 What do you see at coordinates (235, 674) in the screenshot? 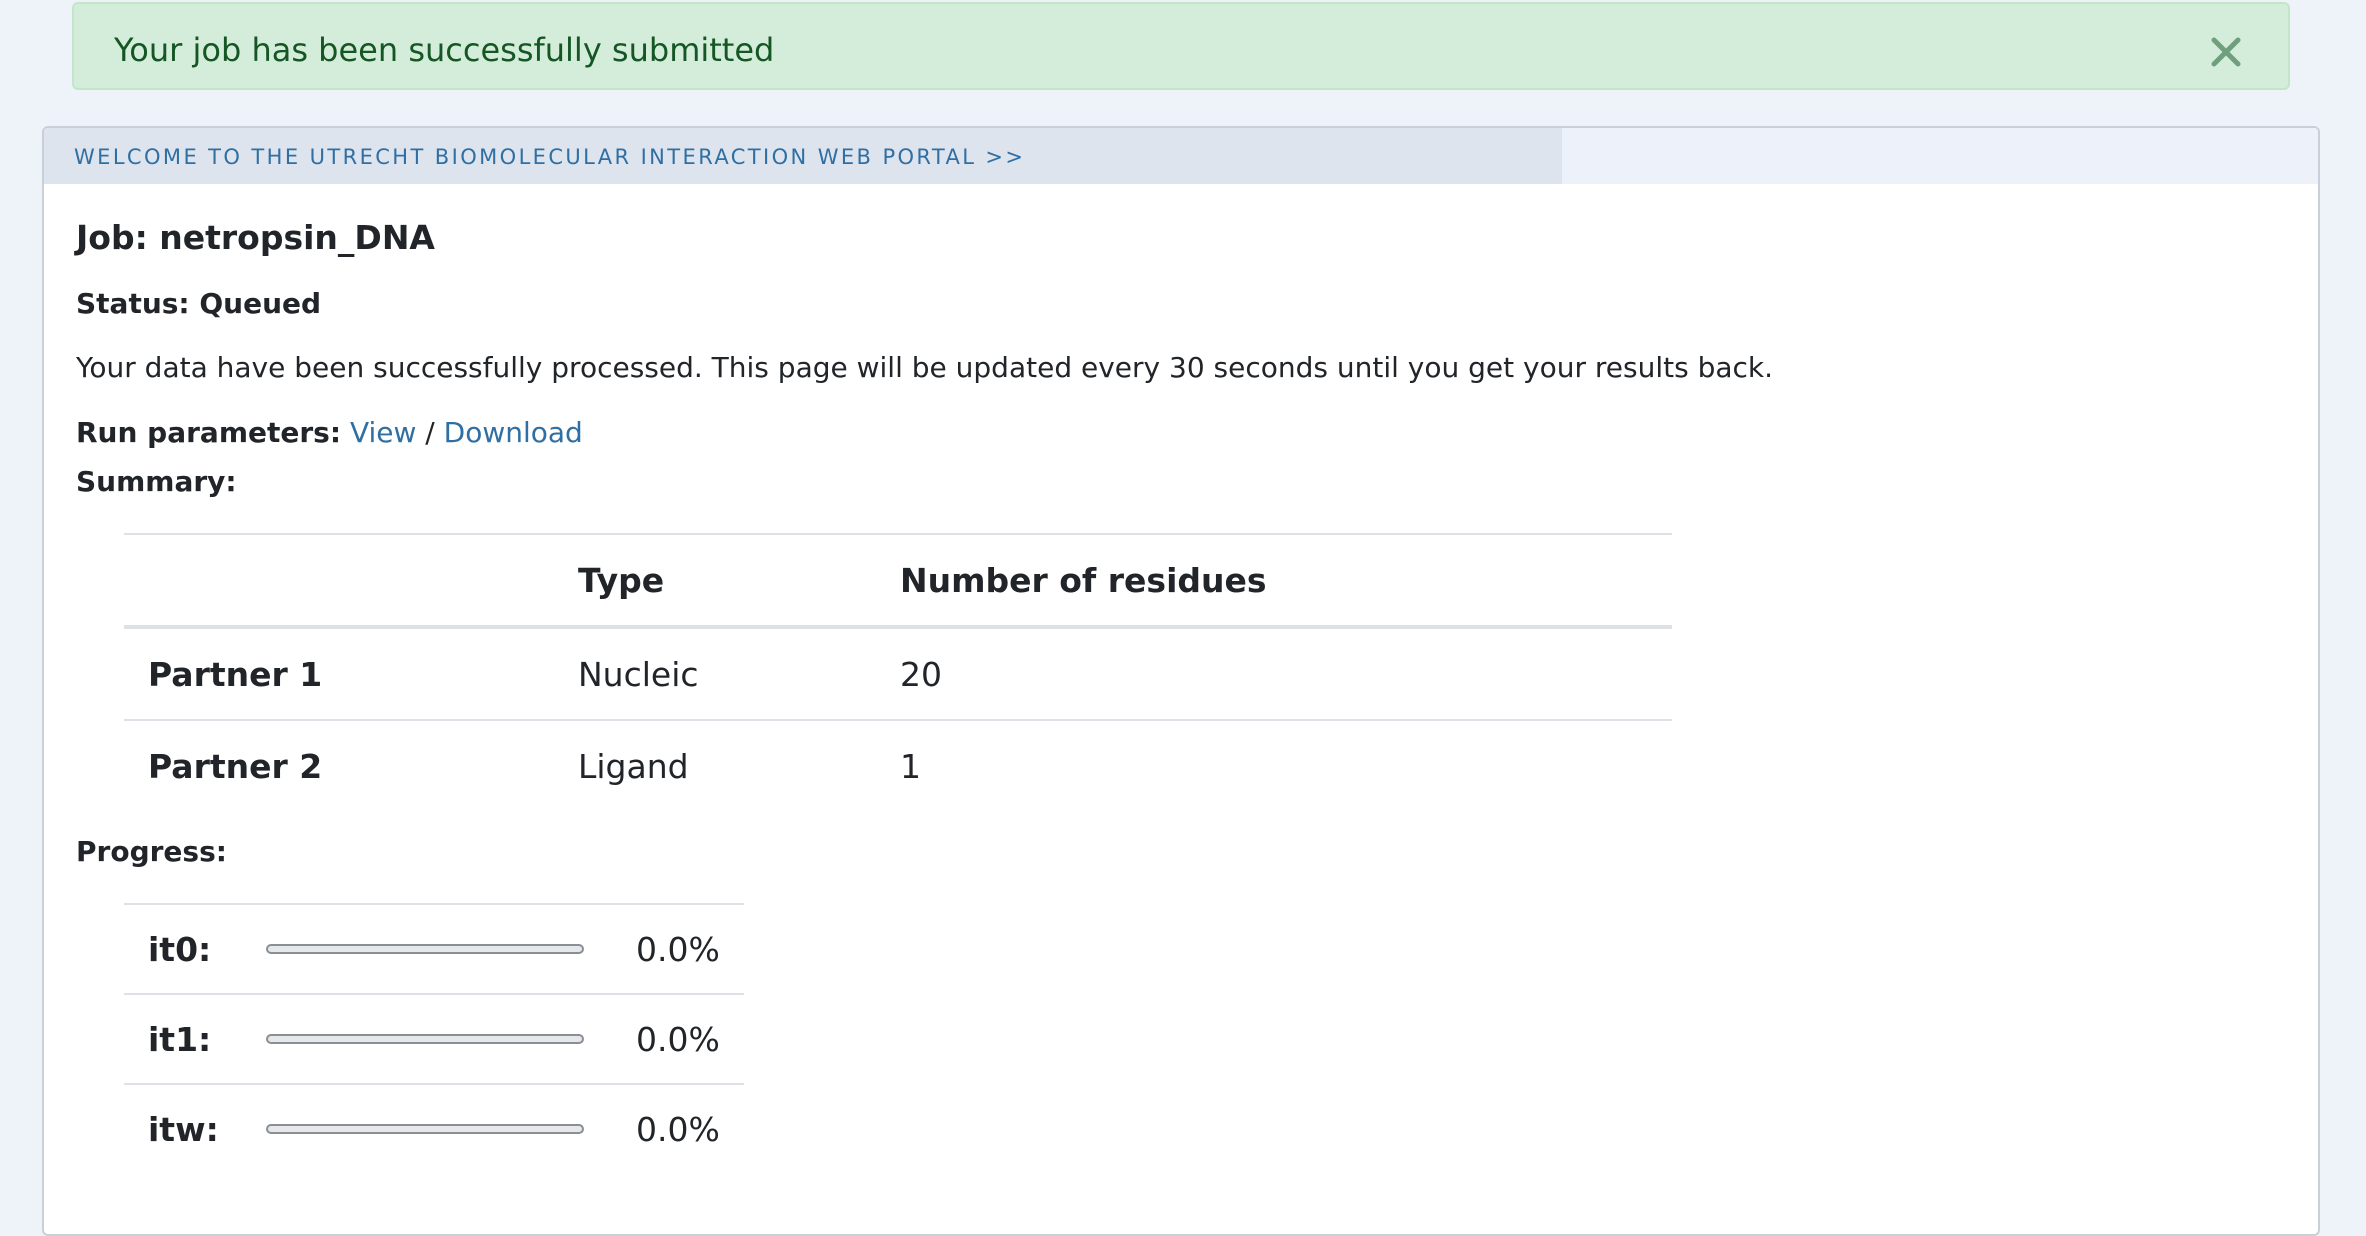
I see `partner-name: Partner 1` at bounding box center [235, 674].